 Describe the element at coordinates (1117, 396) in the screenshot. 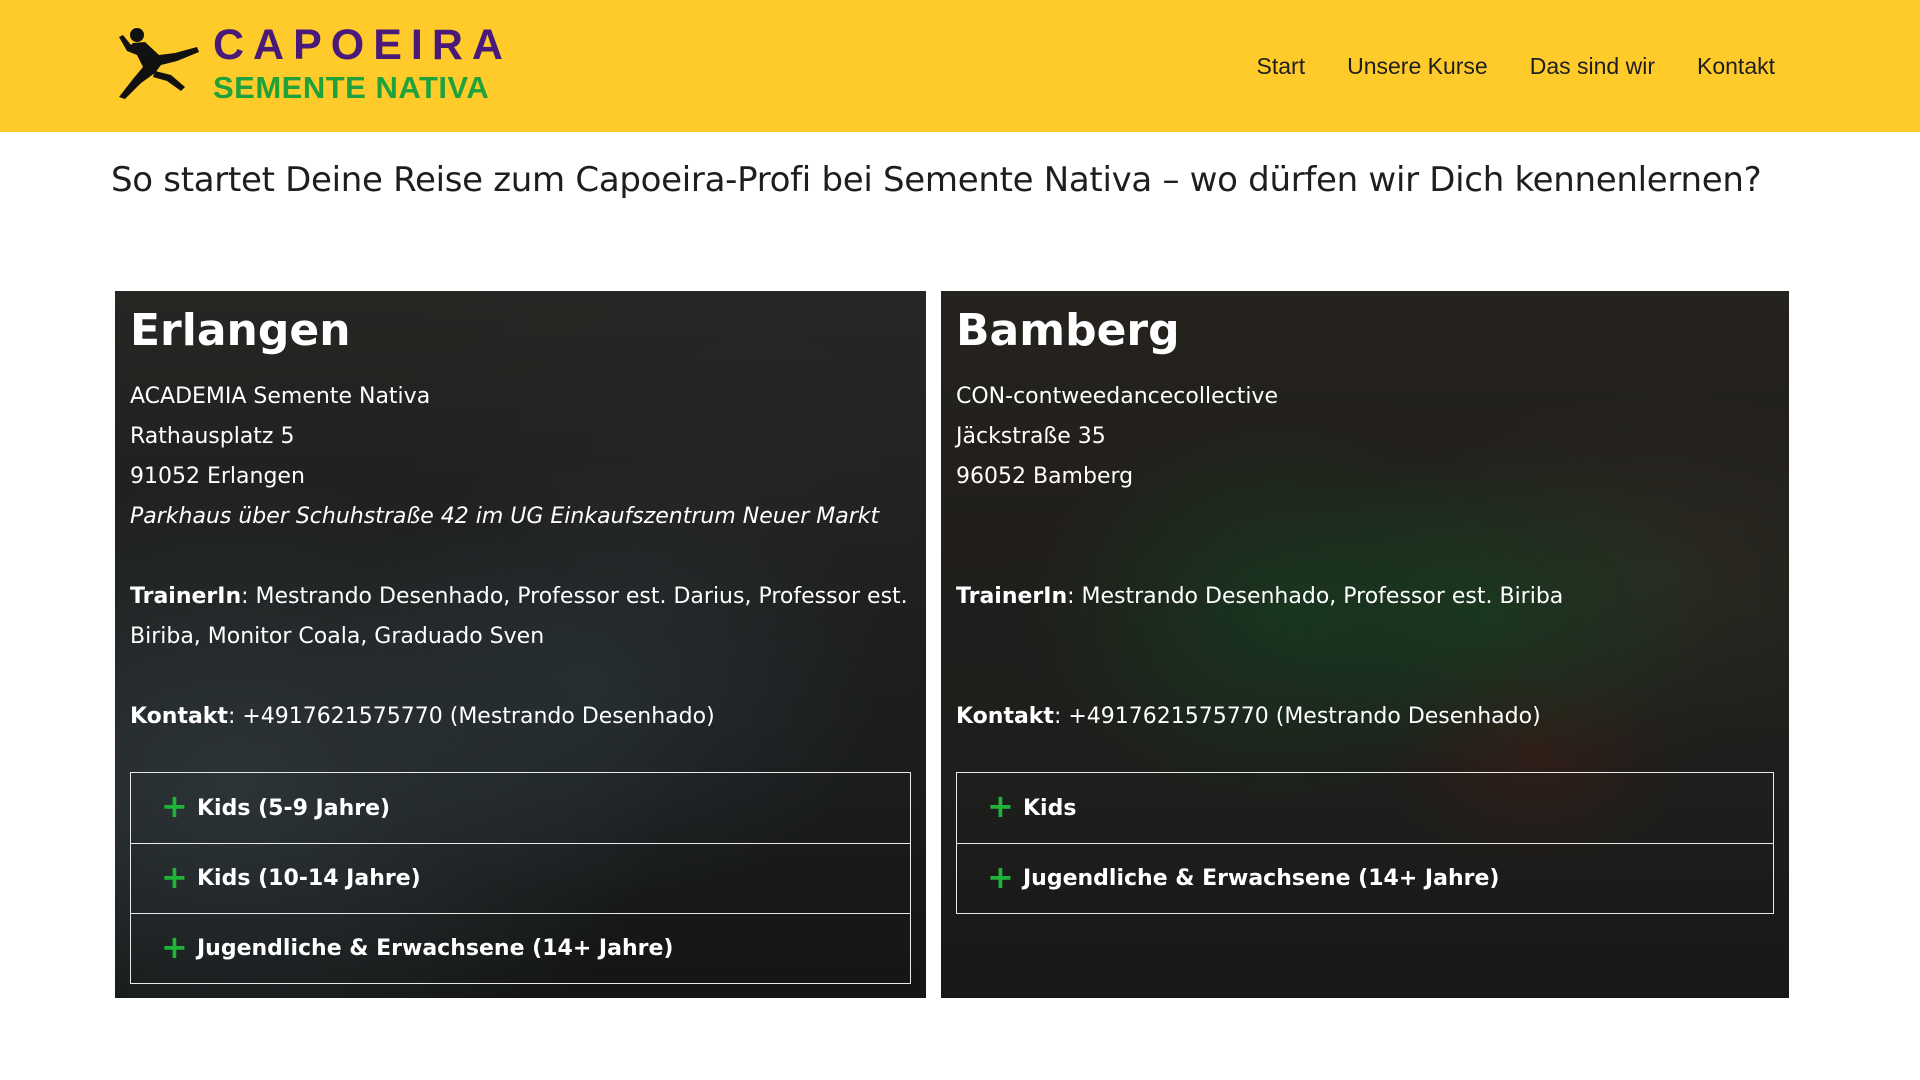

I see `venue-name: CON-contweedancecollective` at that location.